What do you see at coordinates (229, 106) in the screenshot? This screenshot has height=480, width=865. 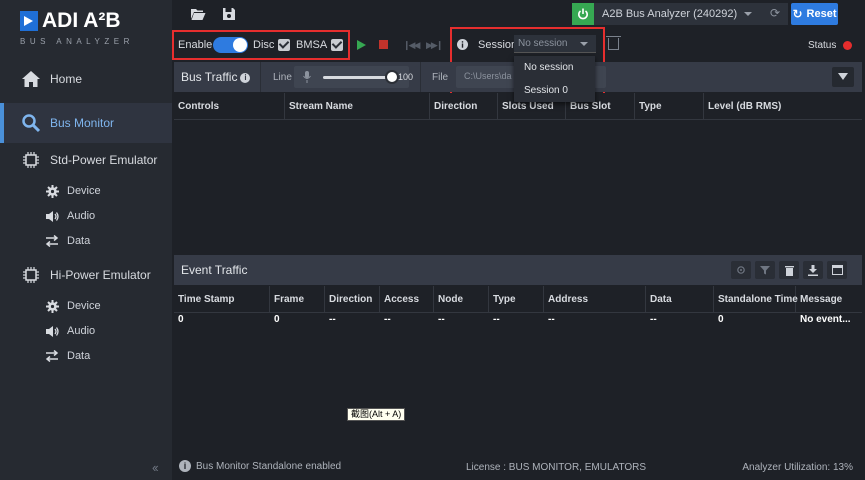 I see `column-header: Controls` at bounding box center [229, 106].